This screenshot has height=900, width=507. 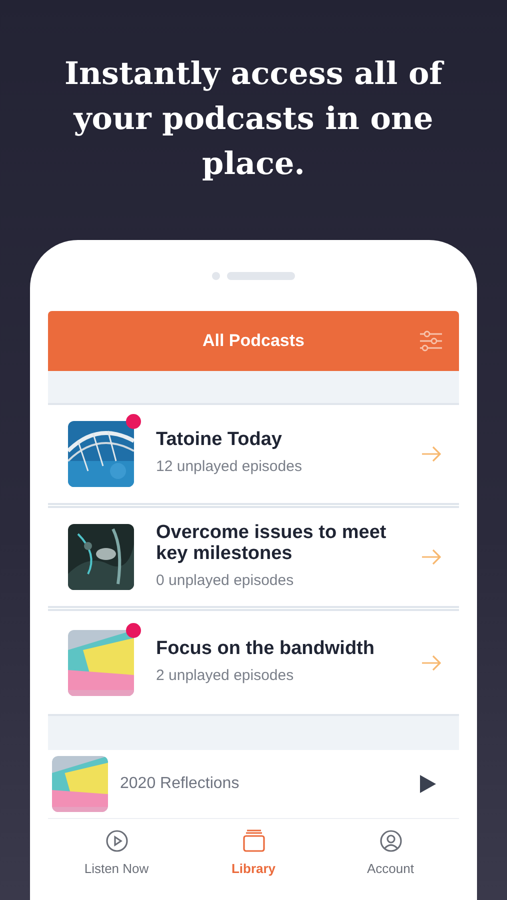 What do you see at coordinates (254, 119) in the screenshot?
I see `headline: Instantly access all of your podcasts in one place.` at bounding box center [254, 119].